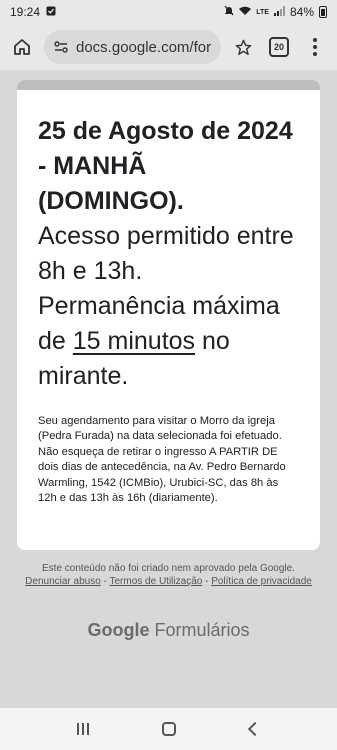  What do you see at coordinates (315, 47) in the screenshot?
I see `more-menu-button` at bounding box center [315, 47].